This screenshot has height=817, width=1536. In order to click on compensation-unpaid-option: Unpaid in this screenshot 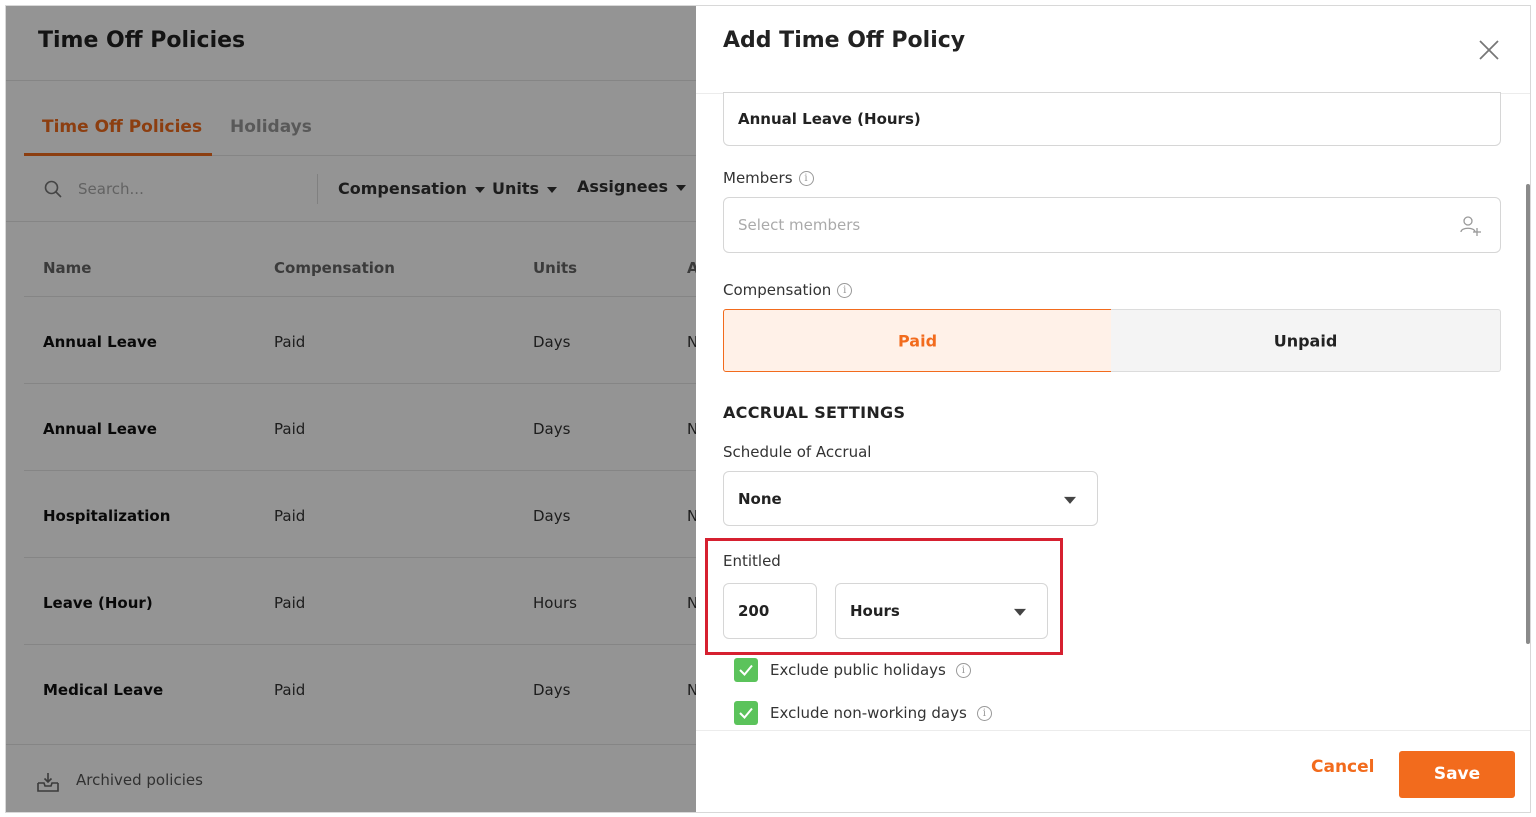, I will do `click(1306, 340)`.